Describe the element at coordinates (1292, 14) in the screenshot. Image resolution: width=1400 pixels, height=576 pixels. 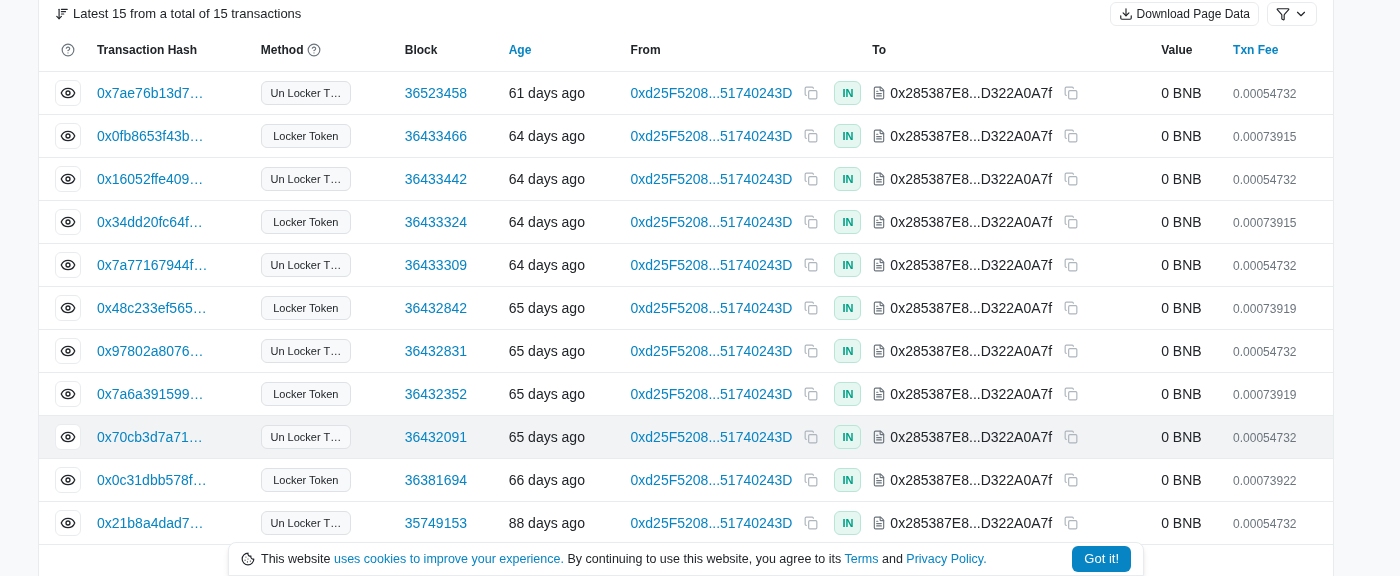
I see `filter-button` at that location.